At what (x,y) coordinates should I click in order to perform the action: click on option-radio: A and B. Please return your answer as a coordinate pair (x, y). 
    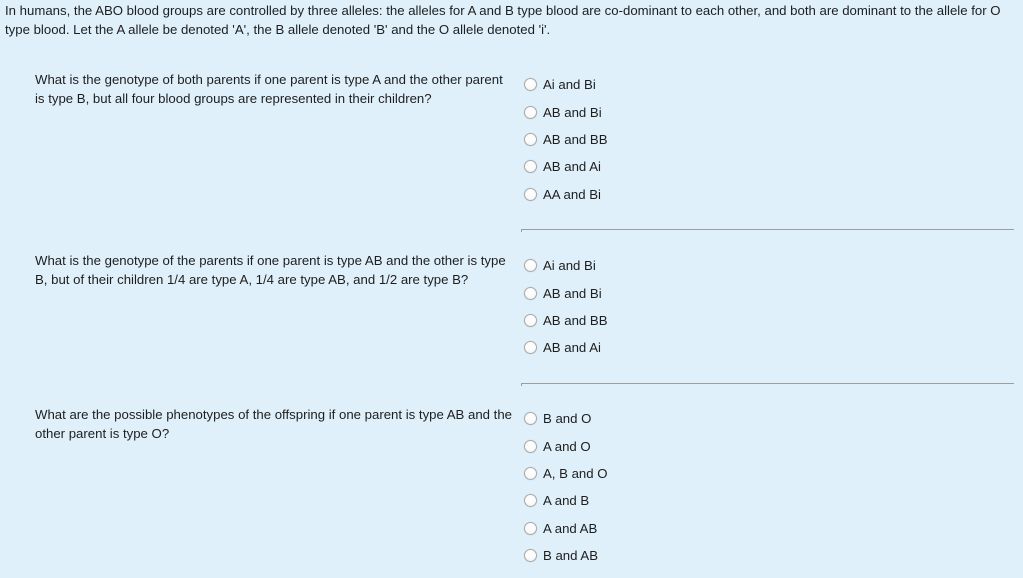
    Looking at the image, I should click on (649, 500).